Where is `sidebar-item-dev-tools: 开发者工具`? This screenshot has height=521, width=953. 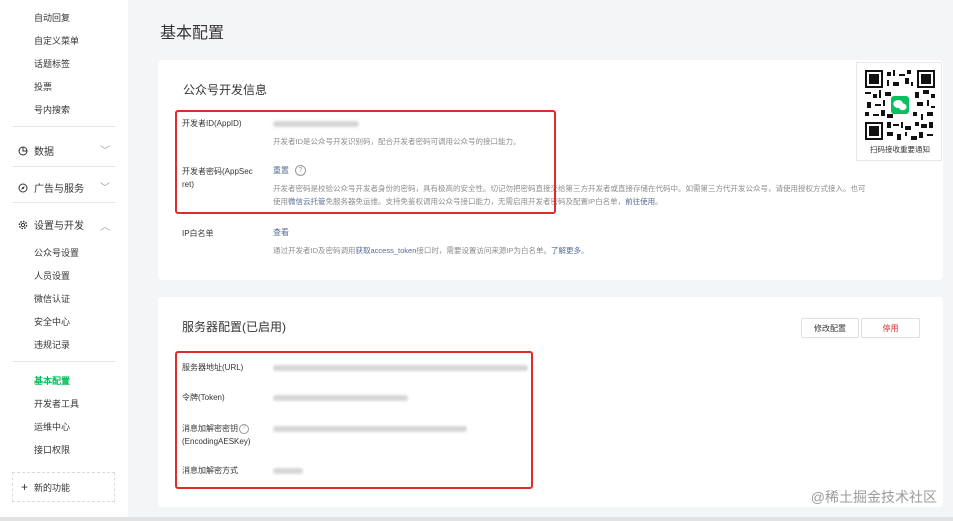 sidebar-item-dev-tools: 开发者工具 is located at coordinates (56, 403).